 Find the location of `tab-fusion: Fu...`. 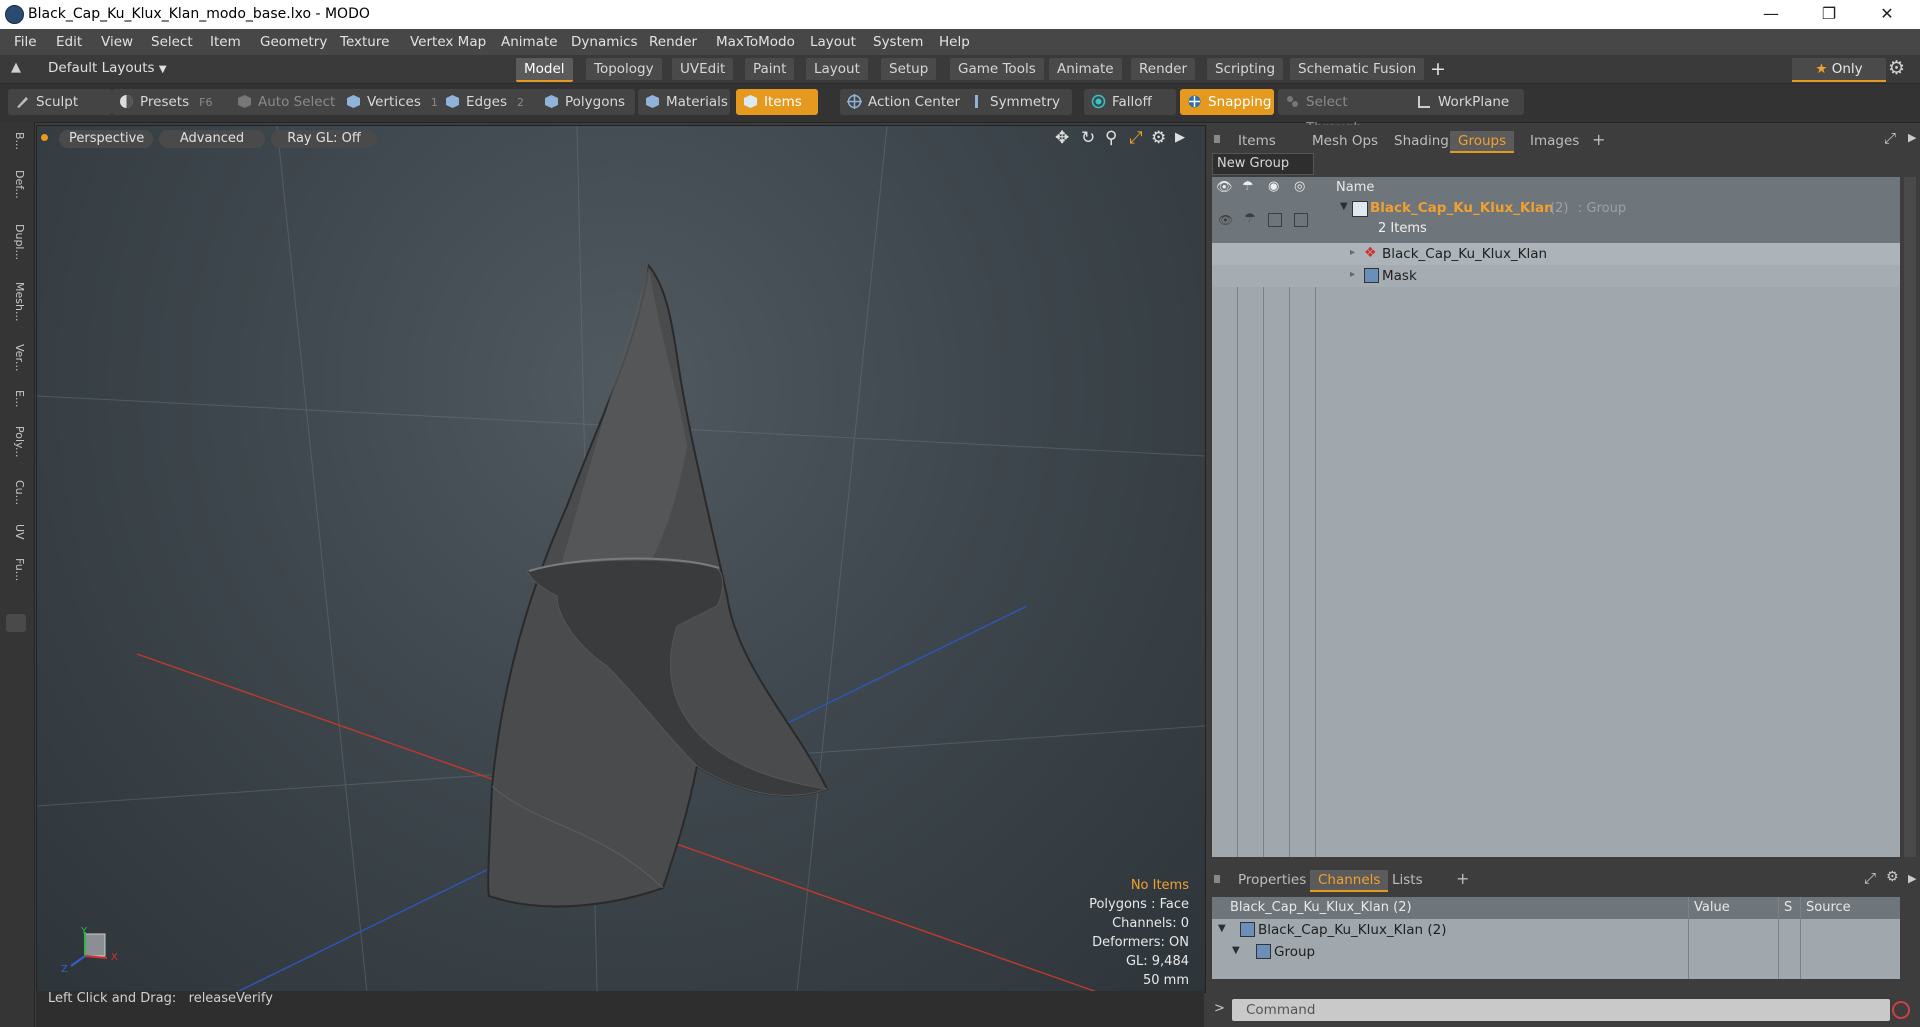

tab-fusion: Fu... is located at coordinates (16, 569).